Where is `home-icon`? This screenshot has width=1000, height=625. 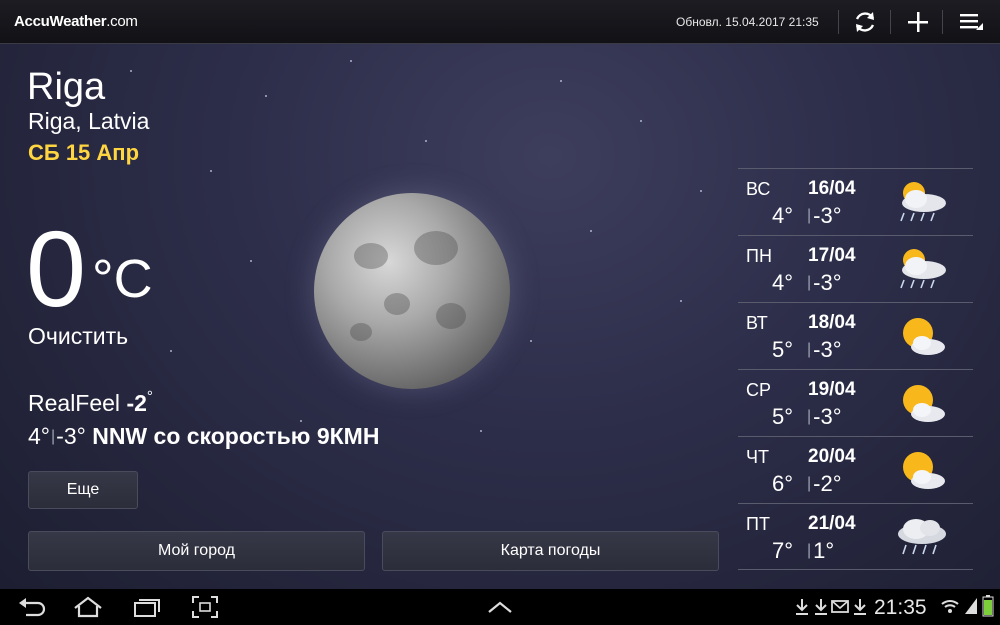 home-icon is located at coordinates (88, 607).